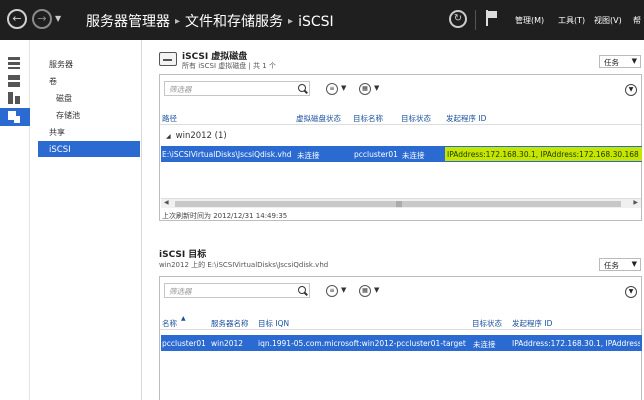  I want to click on nav-item-storage-pools: 存储池, so click(68, 115).